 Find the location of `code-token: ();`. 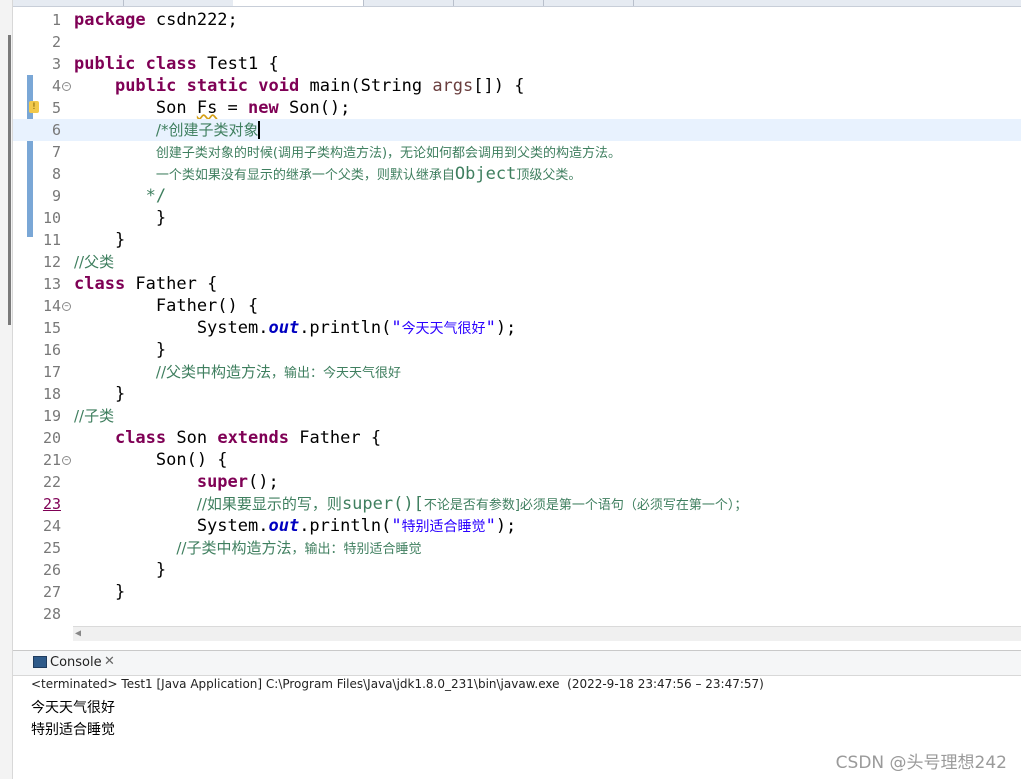

code-token: (); is located at coordinates (263, 482).